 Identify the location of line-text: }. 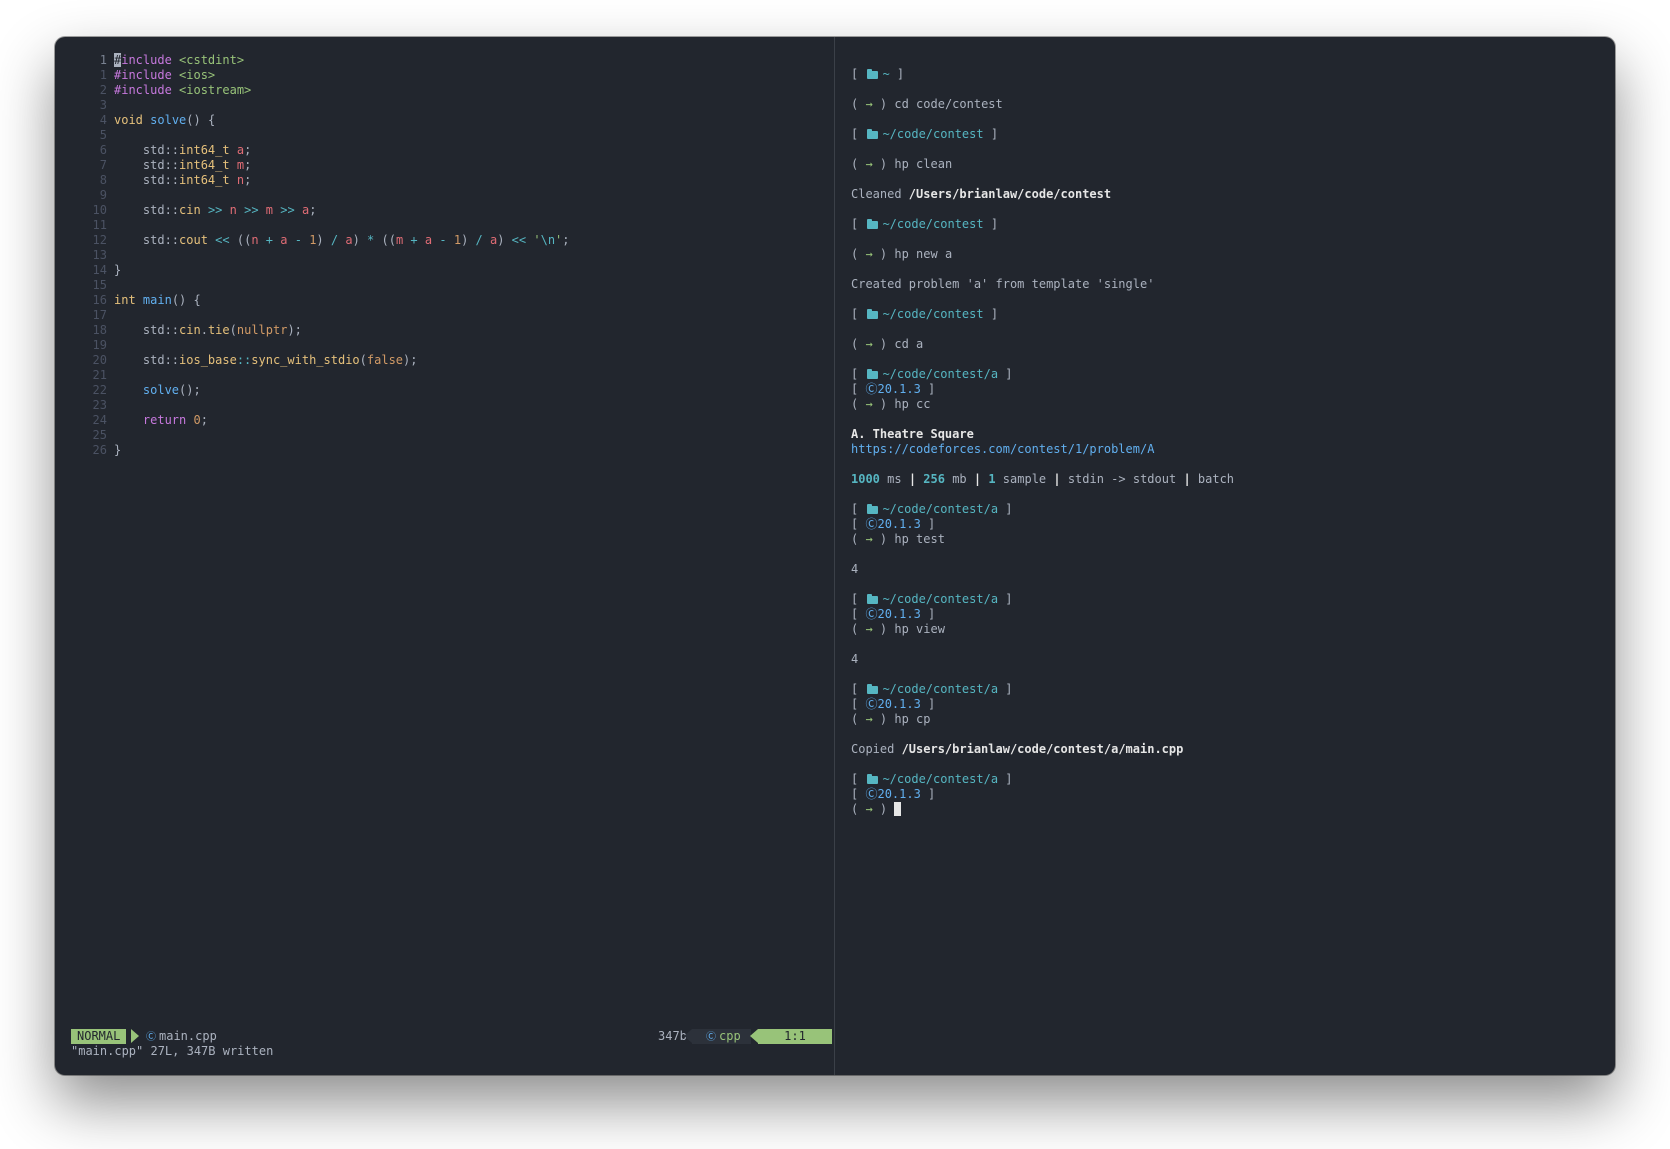
(117, 270).